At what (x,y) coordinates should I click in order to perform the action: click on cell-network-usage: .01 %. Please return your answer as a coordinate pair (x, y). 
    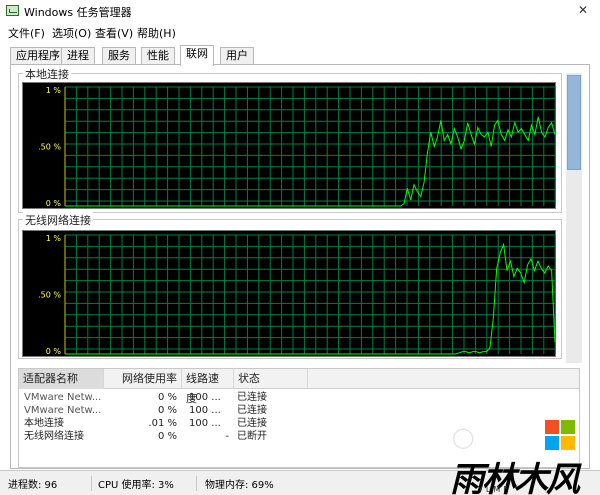
    Looking at the image, I should click on (162, 423).